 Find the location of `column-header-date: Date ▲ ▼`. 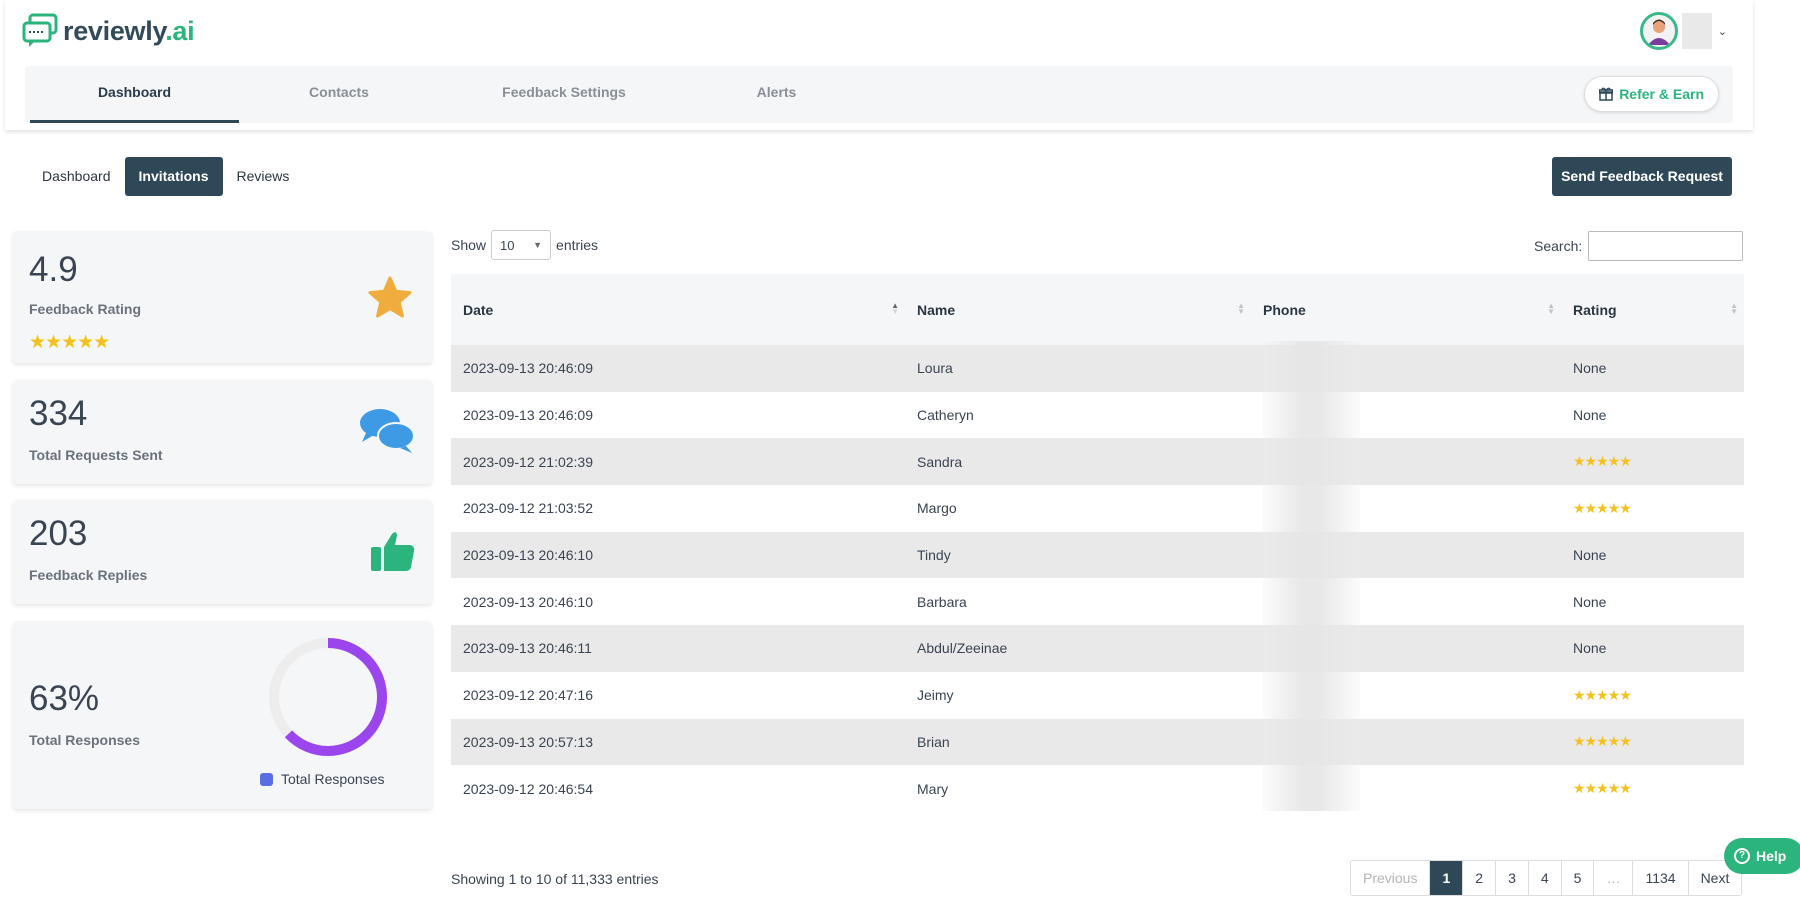

column-header-date: Date ▲ ▼ is located at coordinates (678, 309).